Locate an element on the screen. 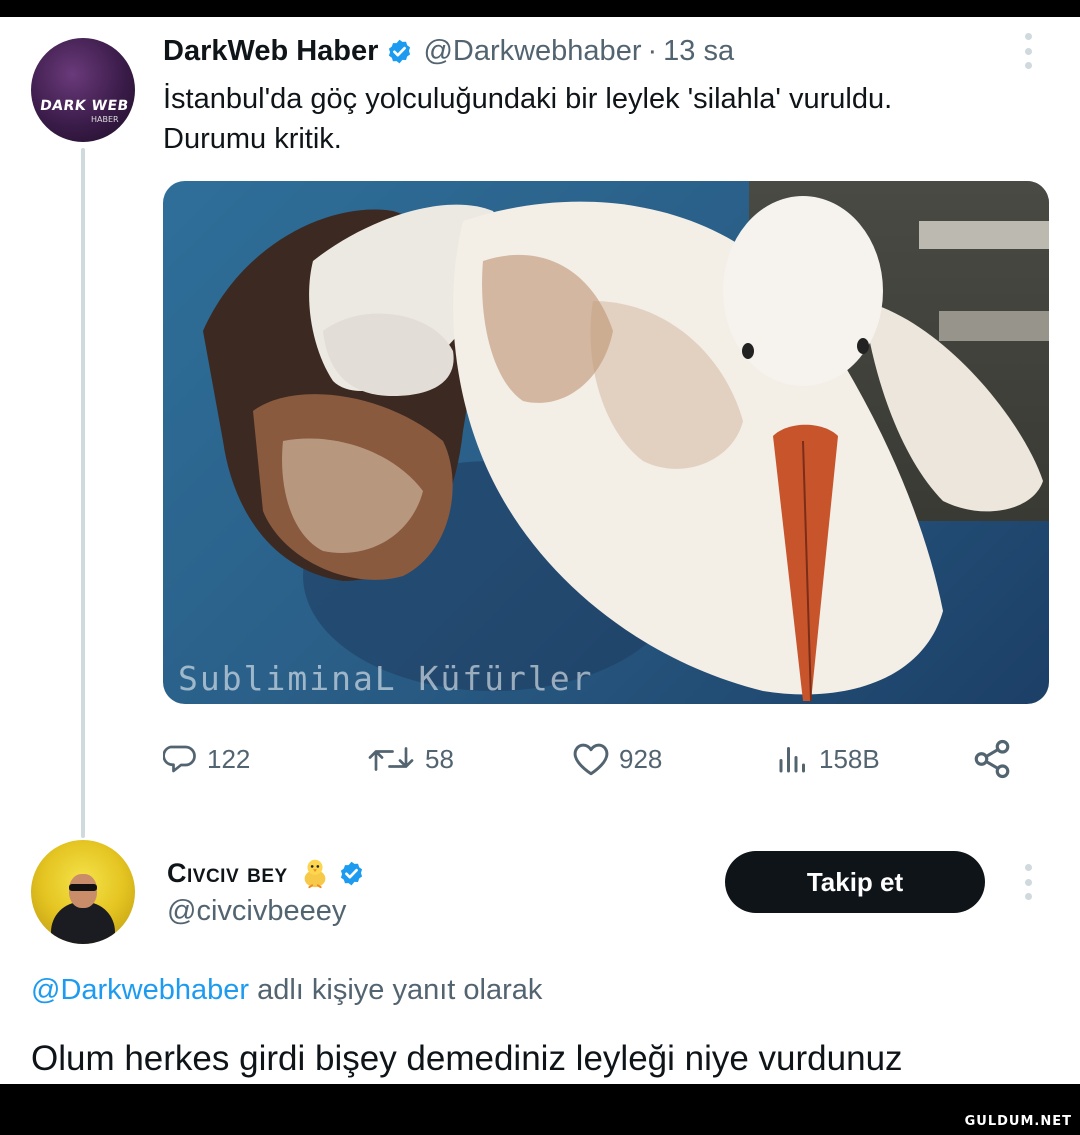  retweet-action: 58 is located at coordinates (409, 759).